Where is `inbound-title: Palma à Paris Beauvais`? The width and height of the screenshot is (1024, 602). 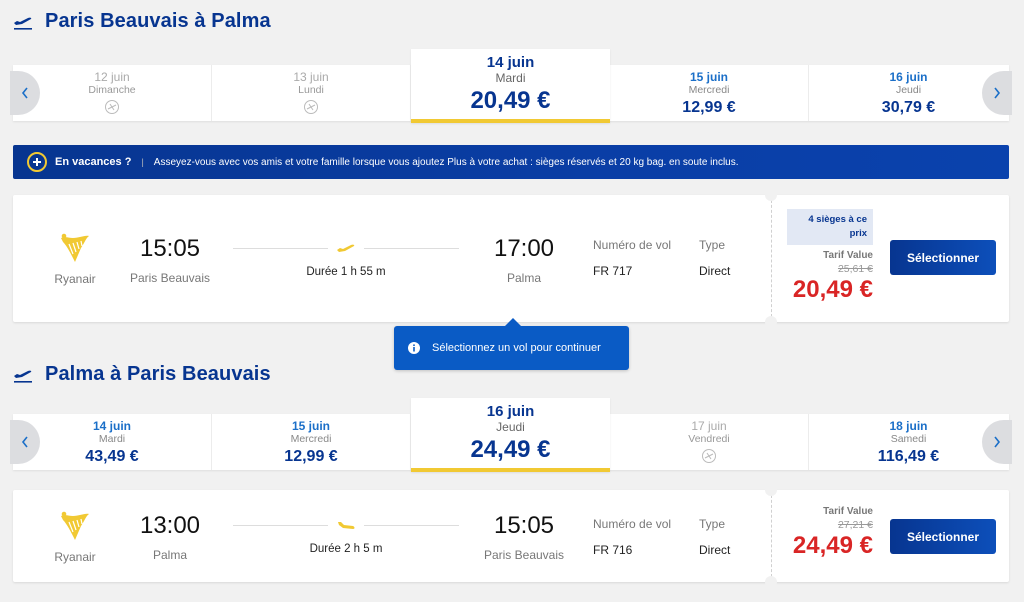
inbound-title: Palma à Paris Beauvais is located at coordinates (158, 374).